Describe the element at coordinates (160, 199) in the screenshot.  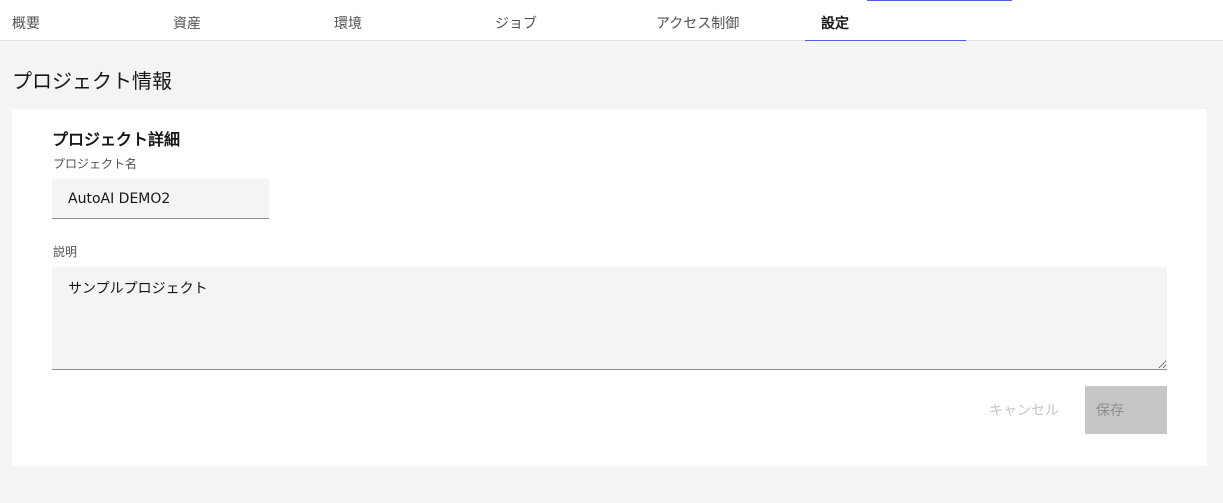
I see `project-name-input` at that location.